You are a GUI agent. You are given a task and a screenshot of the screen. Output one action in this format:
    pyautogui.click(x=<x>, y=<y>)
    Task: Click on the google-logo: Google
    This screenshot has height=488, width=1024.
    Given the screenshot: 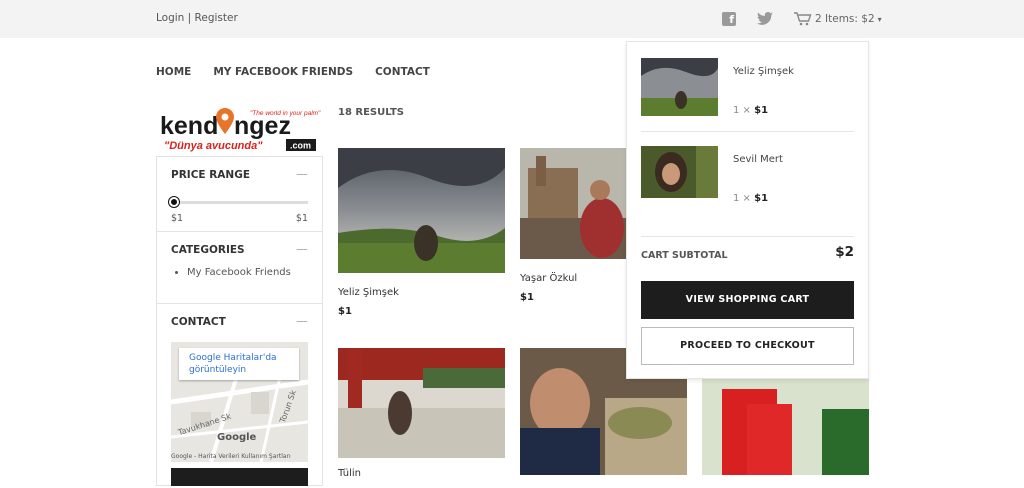 What is the action you would take?
    pyautogui.click(x=237, y=437)
    